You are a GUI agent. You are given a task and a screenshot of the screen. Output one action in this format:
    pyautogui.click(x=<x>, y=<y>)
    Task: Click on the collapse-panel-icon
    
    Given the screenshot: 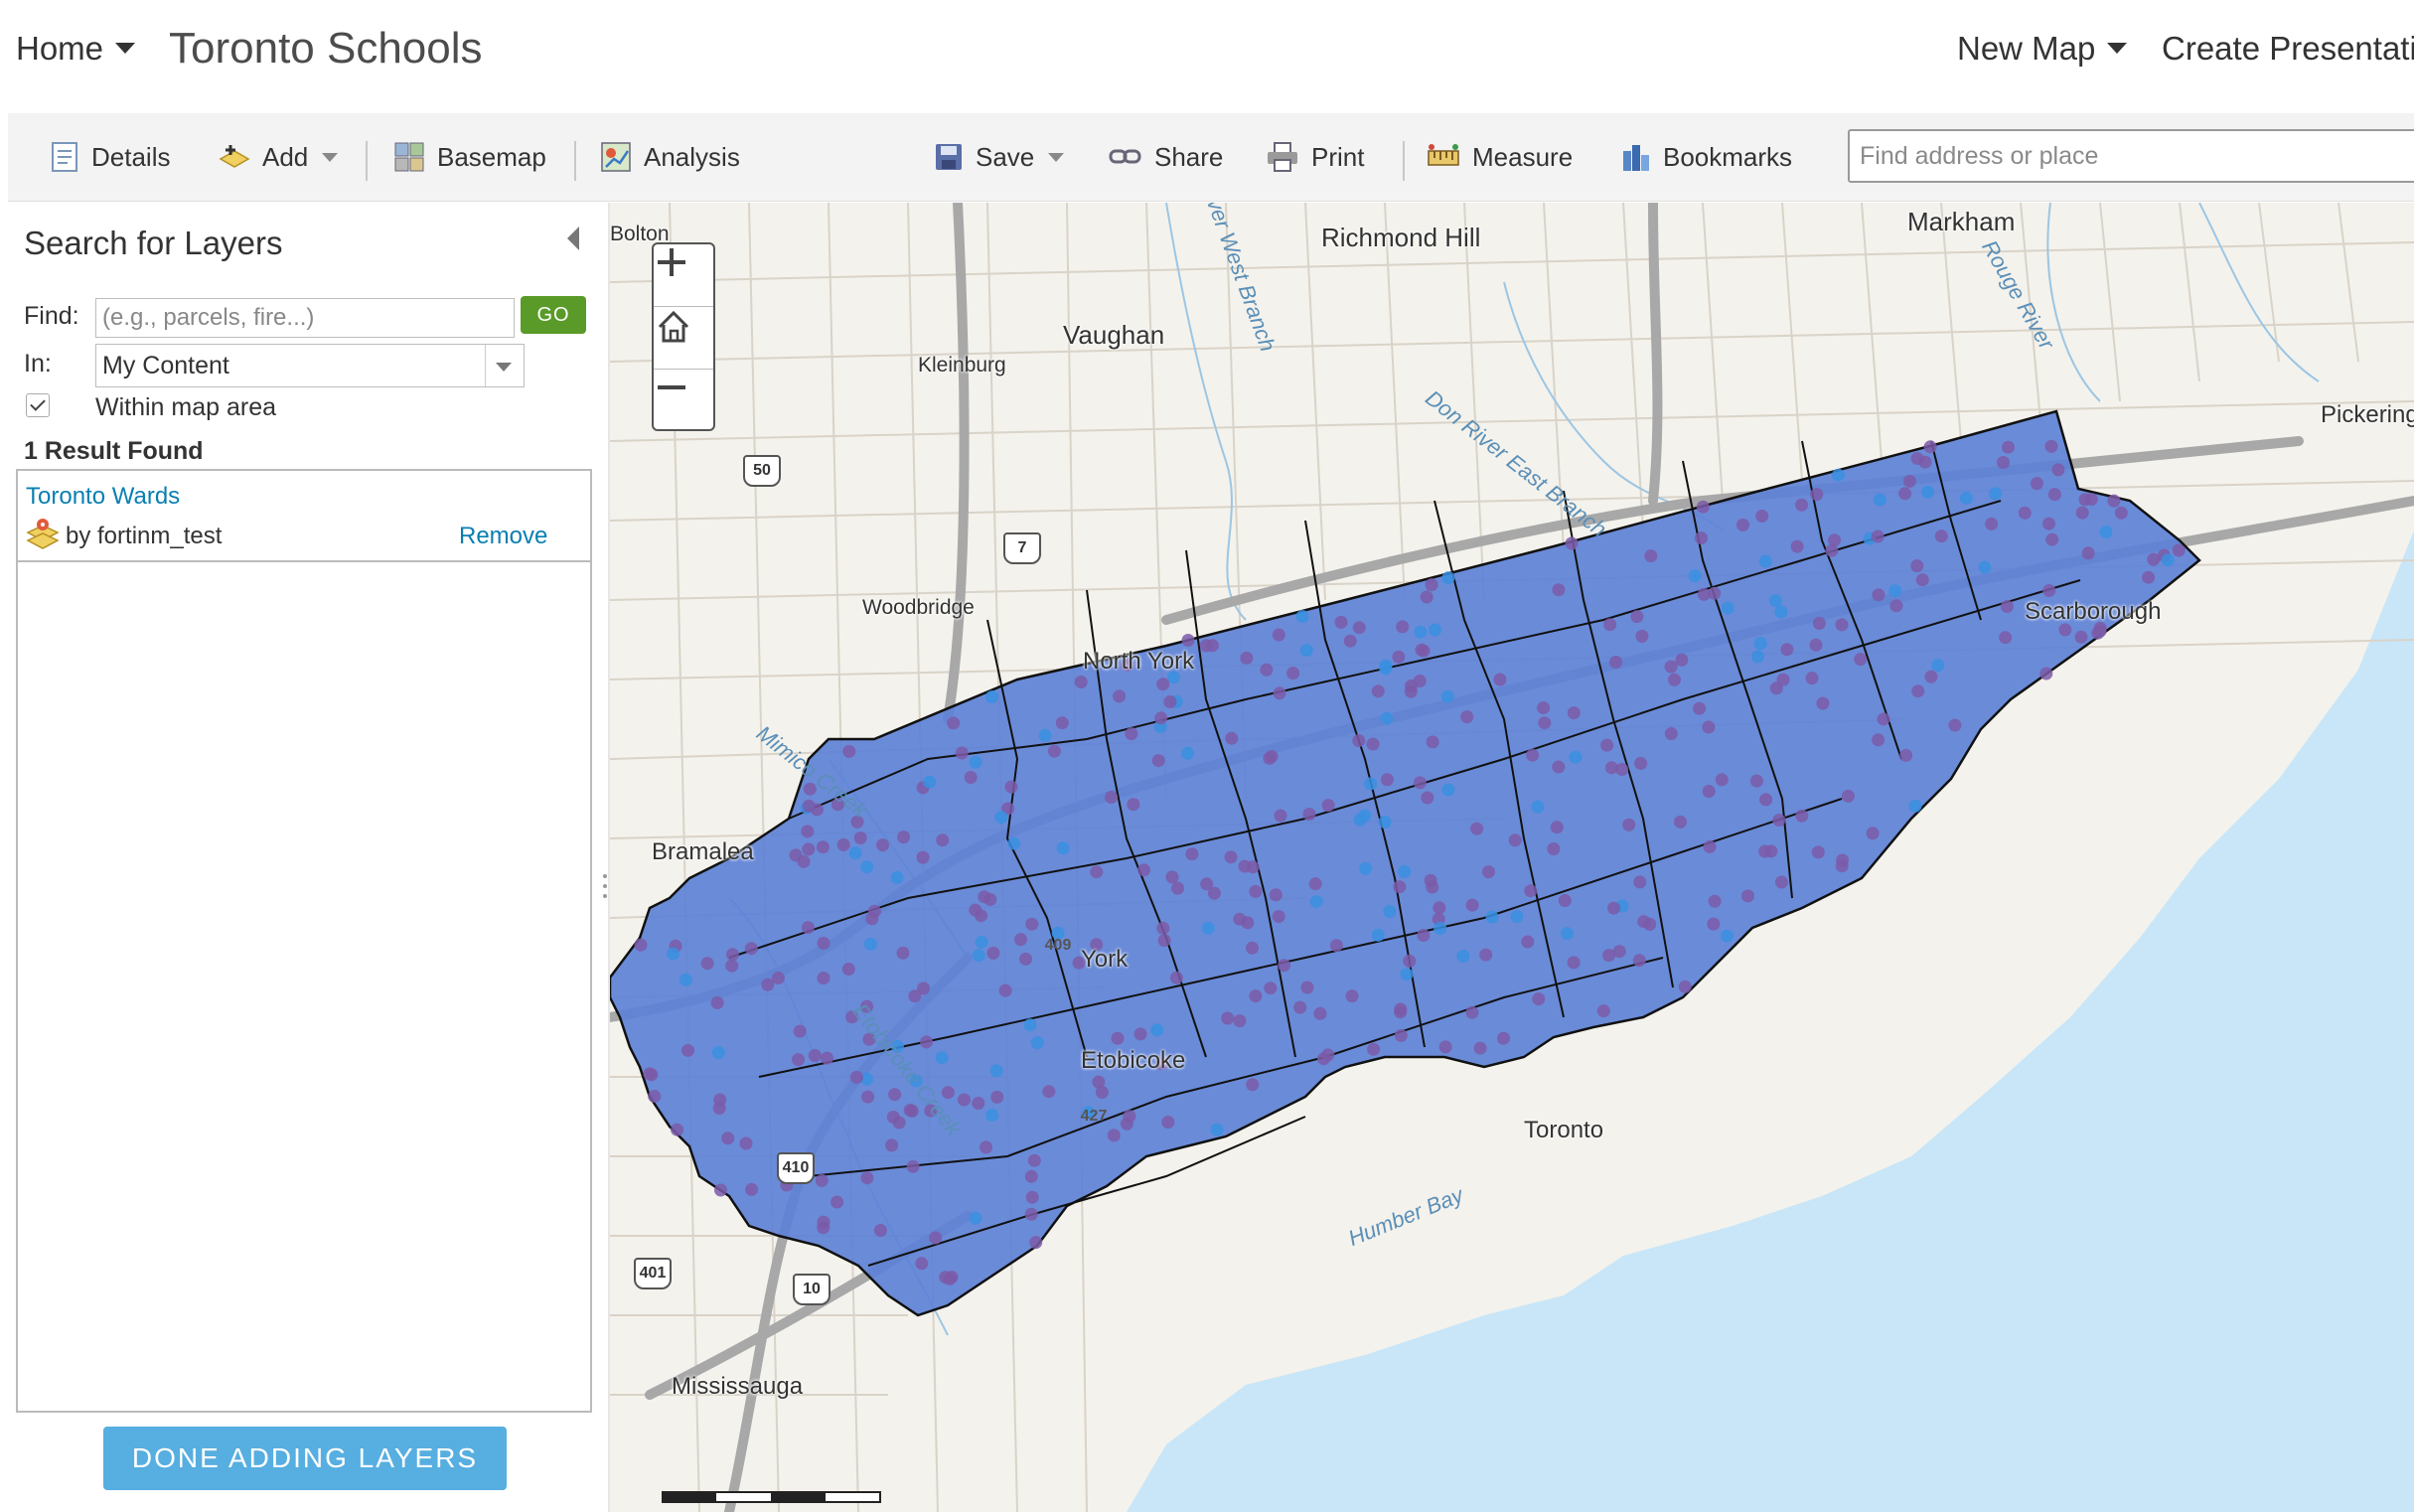 What is the action you would take?
    pyautogui.click(x=573, y=238)
    